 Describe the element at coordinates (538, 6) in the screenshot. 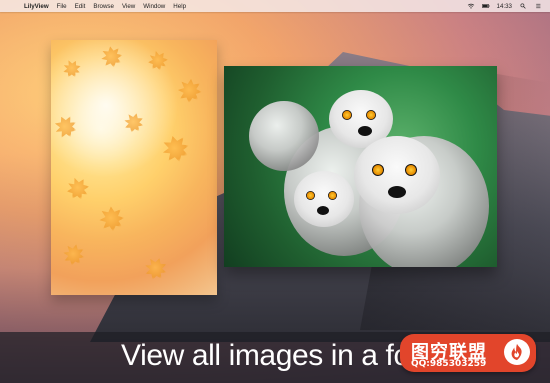

I see `notification-center-icon` at that location.